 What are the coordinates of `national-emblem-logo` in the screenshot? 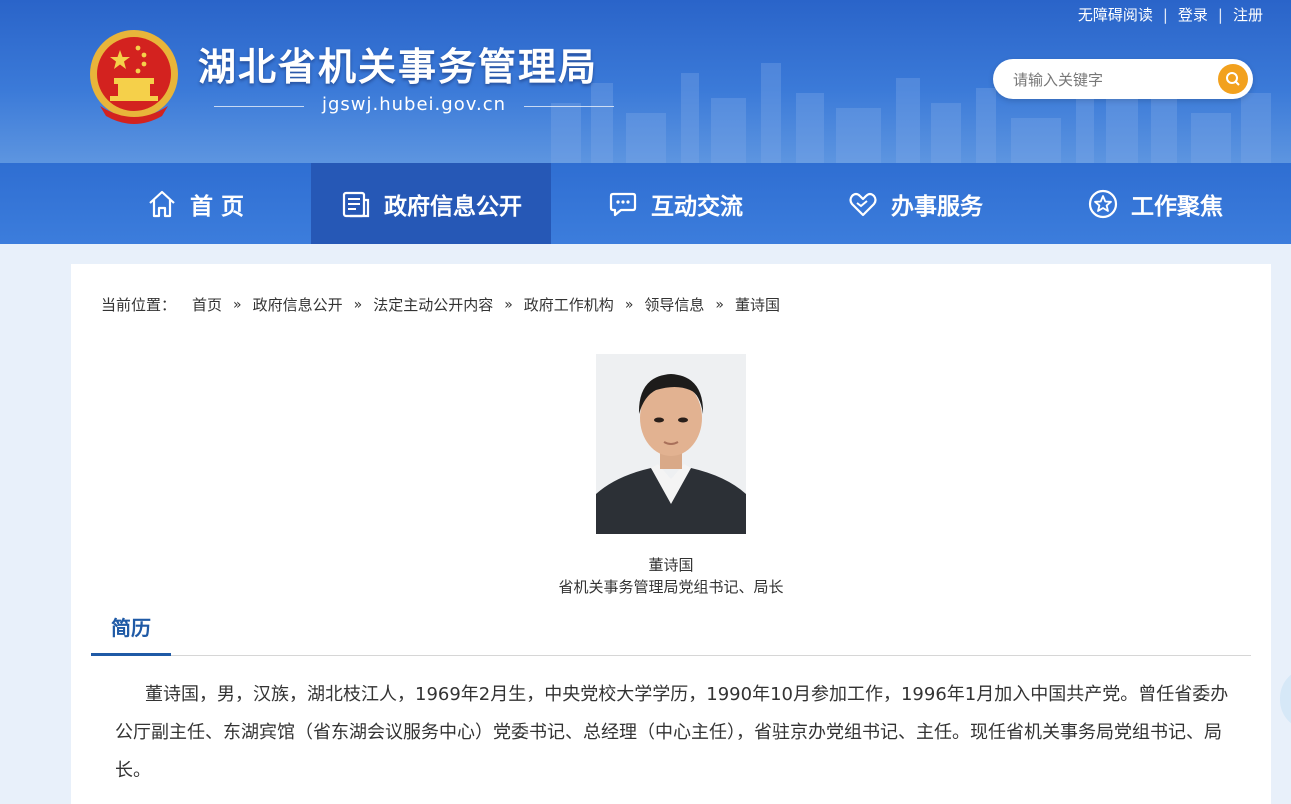 It's located at (134, 78).